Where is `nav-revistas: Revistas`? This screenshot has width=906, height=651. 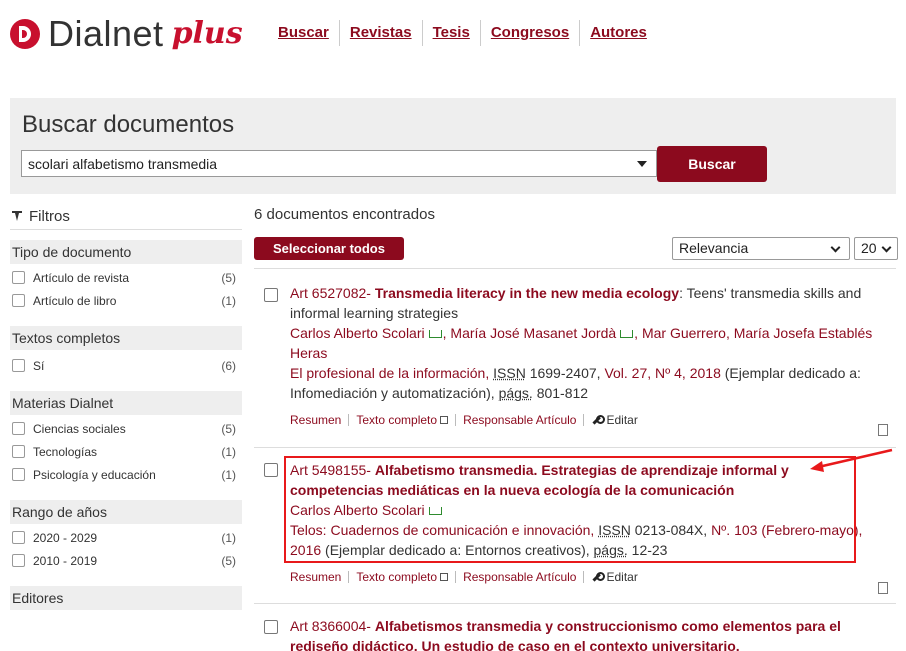
nav-revistas: Revistas is located at coordinates (381, 33).